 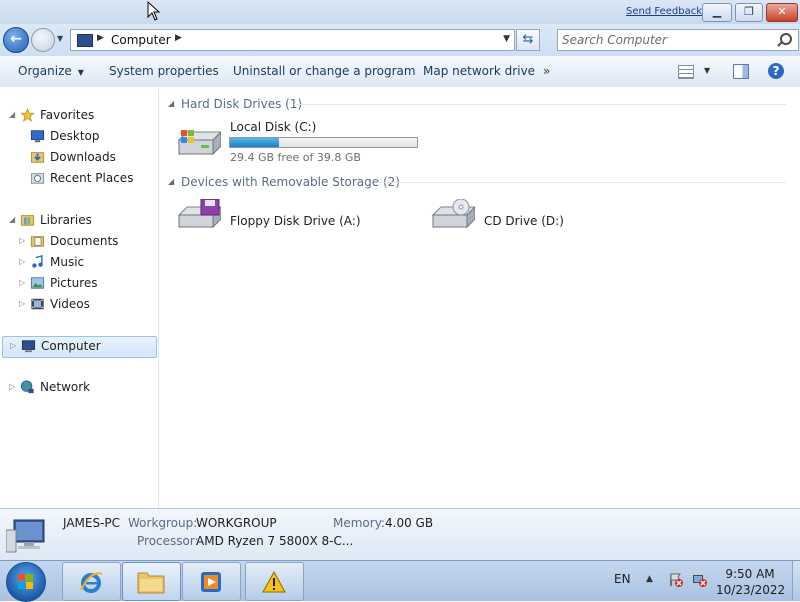 What do you see at coordinates (546, 71) in the screenshot?
I see `more-commands-button: »` at bounding box center [546, 71].